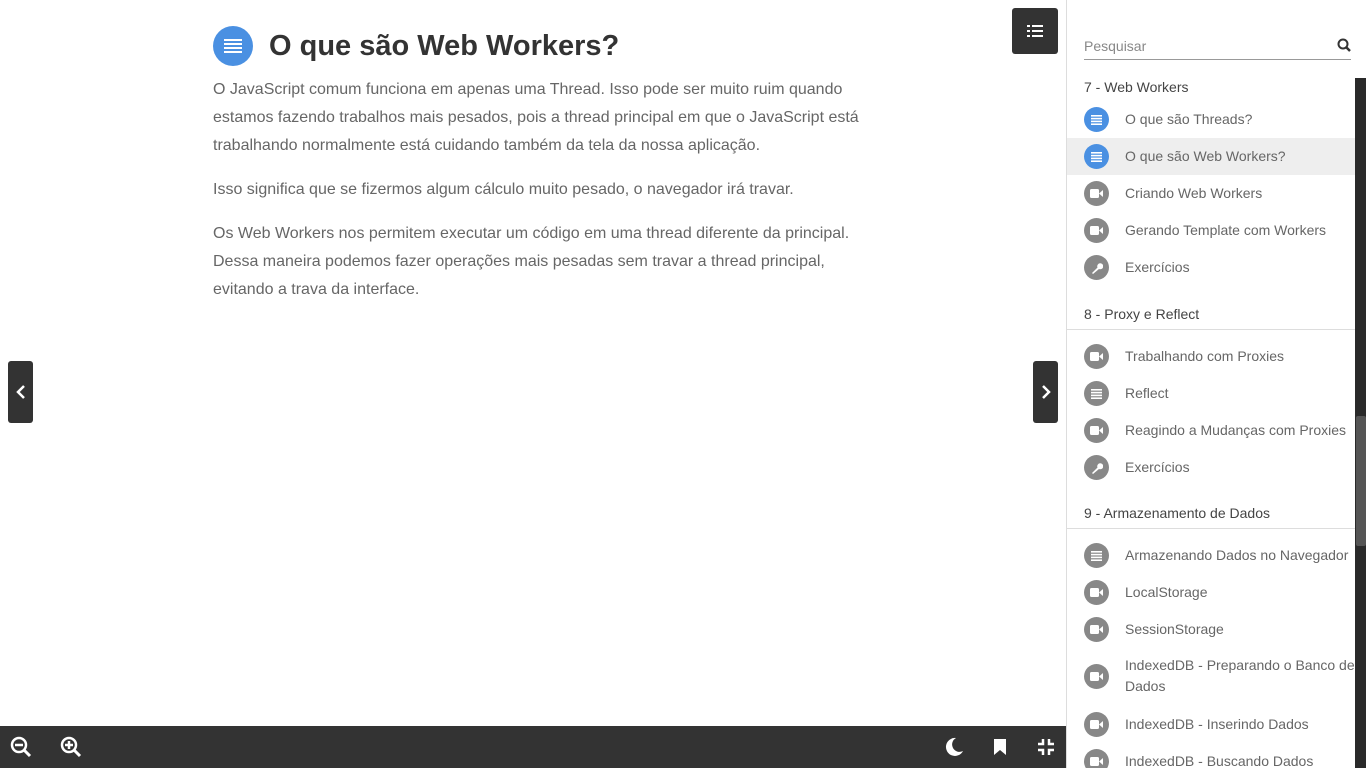 This screenshot has width=1366, height=768. Describe the element at coordinates (1361, 481) in the screenshot. I see `scrollbar-thumb` at that location.